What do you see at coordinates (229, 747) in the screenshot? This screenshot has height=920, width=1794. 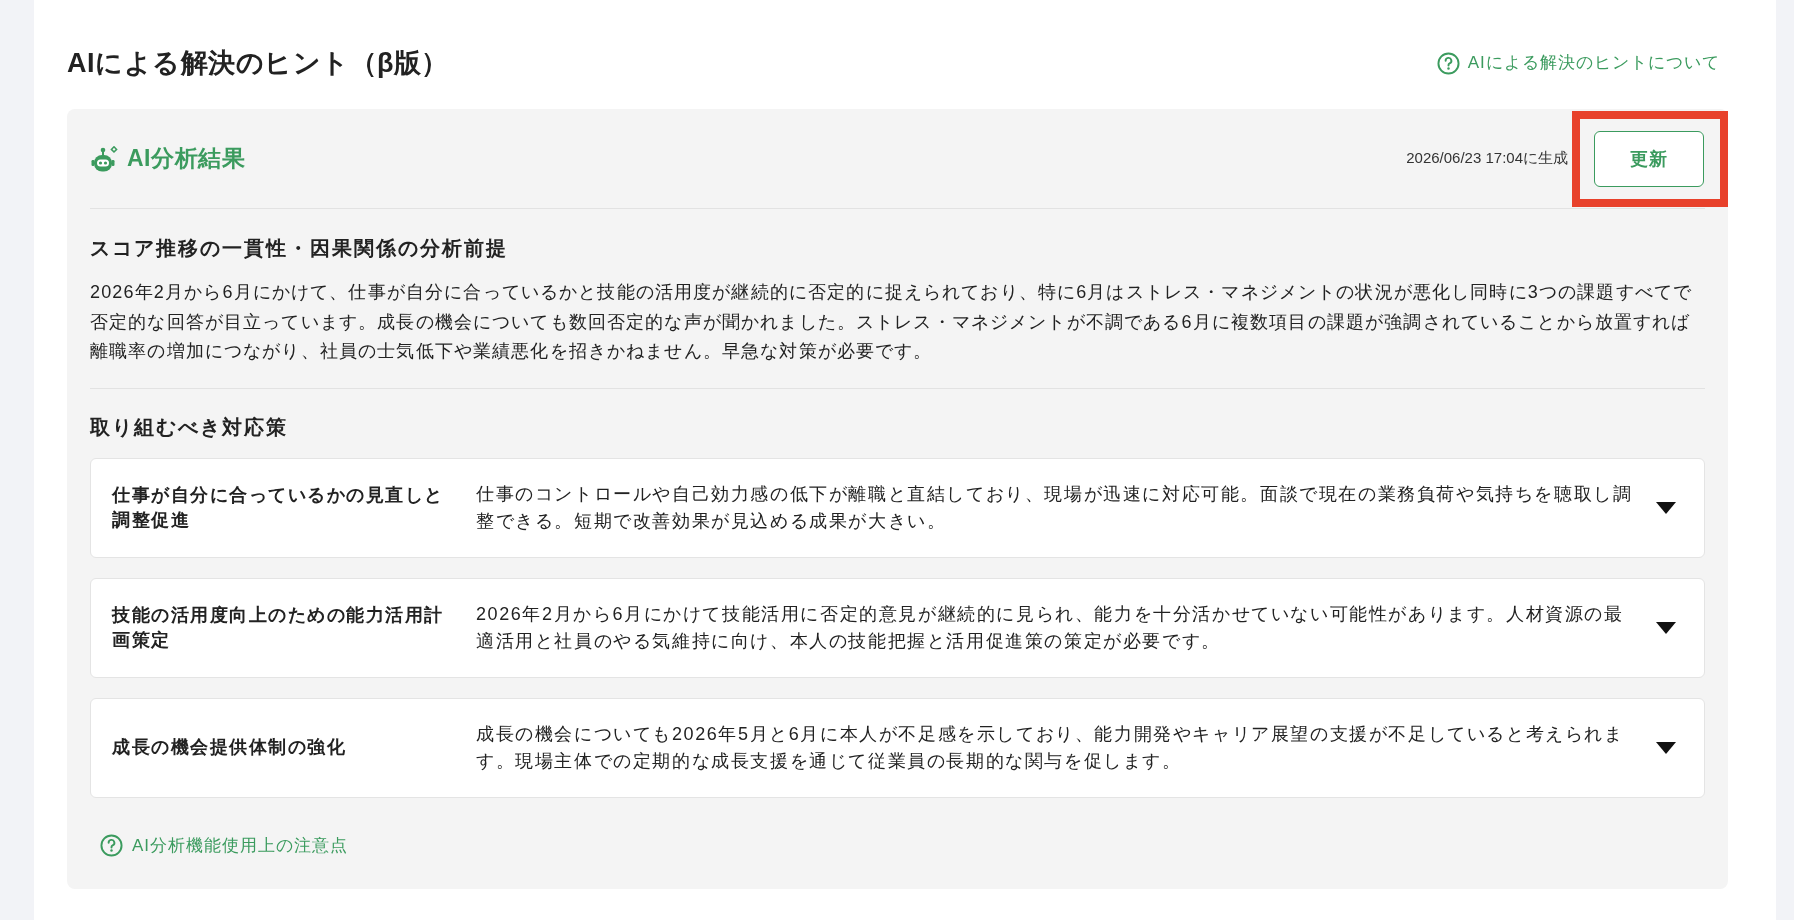 I see `action-title: 成長の機会提供体制の強化` at bounding box center [229, 747].